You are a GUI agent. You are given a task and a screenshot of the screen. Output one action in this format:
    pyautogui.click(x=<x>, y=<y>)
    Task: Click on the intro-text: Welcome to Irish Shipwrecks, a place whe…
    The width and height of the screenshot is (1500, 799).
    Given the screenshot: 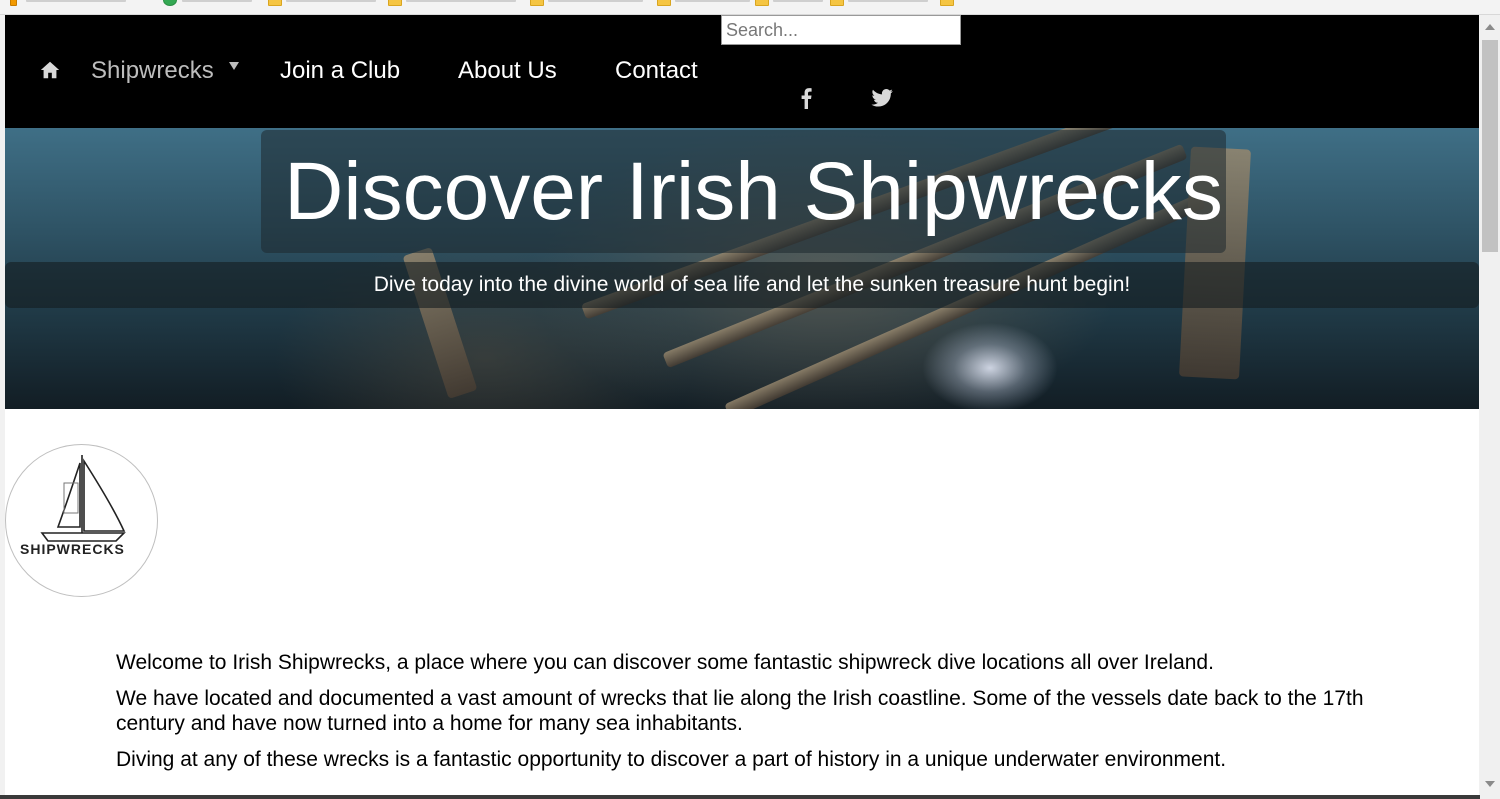 What is the action you would take?
    pyautogui.click(x=751, y=716)
    